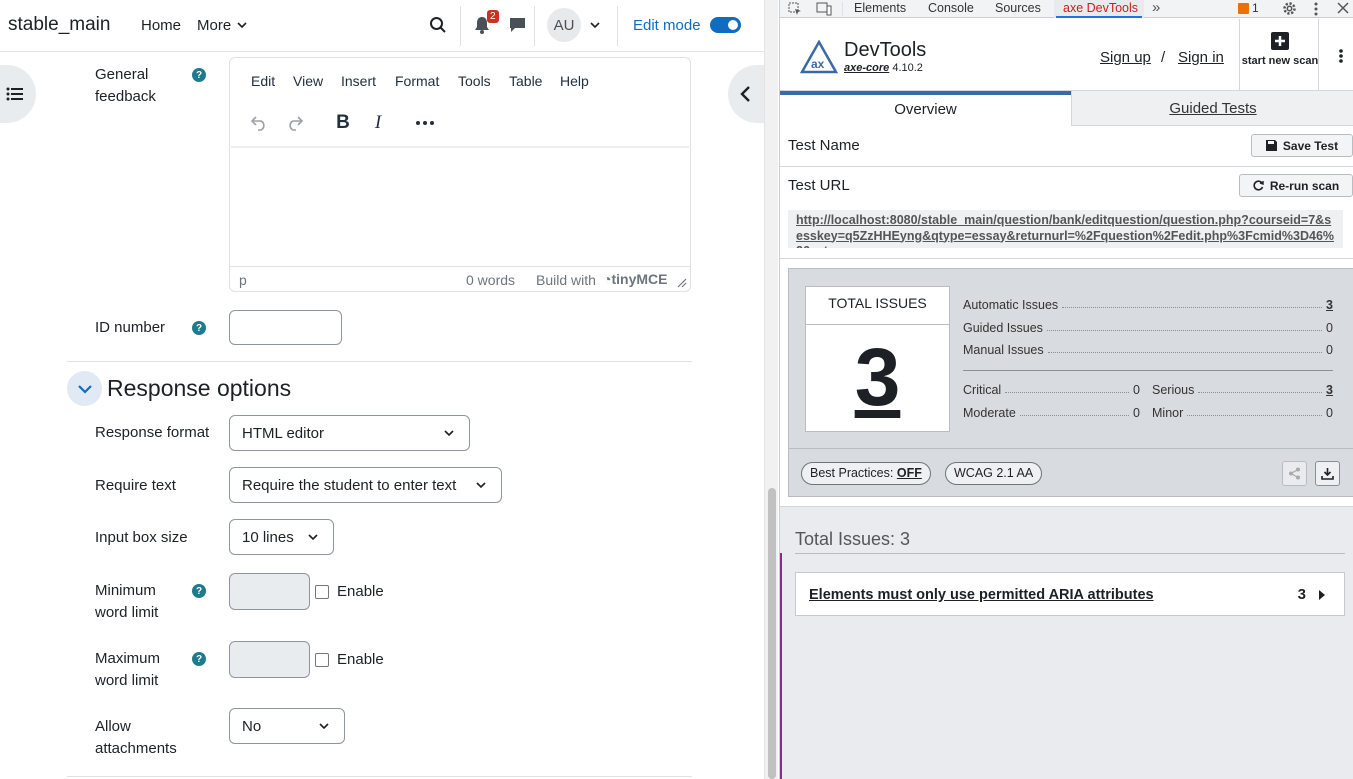  What do you see at coordinates (1201, 57) in the screenshot?
I see `sign-in-link: Sign in` at bounding box center [1201, 57].